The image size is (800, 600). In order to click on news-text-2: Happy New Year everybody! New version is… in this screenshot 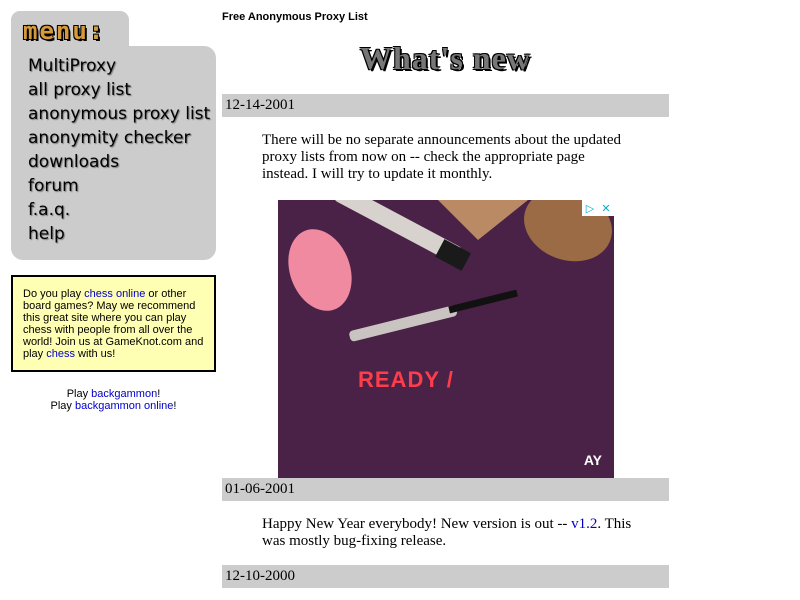, I will do `click(447, 533)`.